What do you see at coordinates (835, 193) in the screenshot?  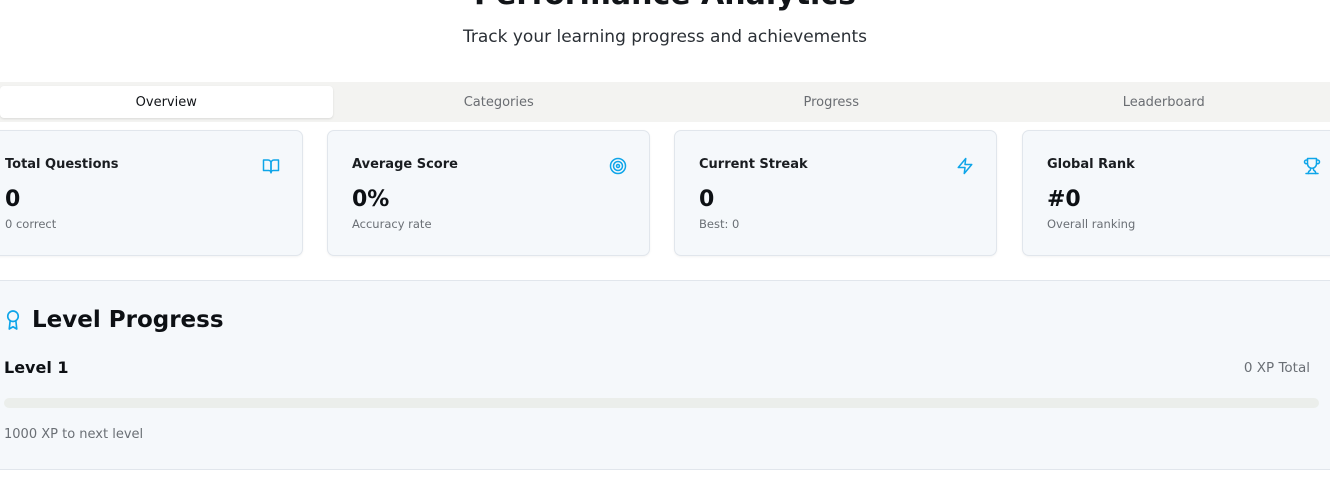 I see `stat-card-current-streak: Current Streak 0 Best: 0` at bounding box center [835, 193].